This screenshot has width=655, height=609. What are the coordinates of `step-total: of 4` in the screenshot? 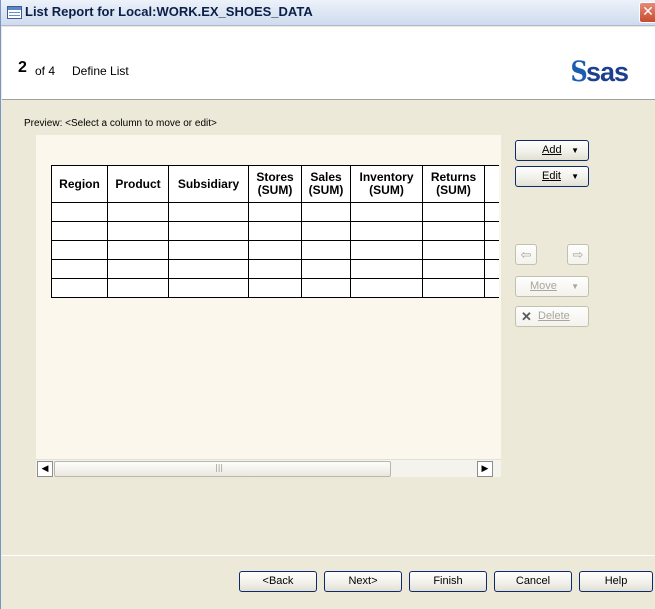 It's located at (45, 71).